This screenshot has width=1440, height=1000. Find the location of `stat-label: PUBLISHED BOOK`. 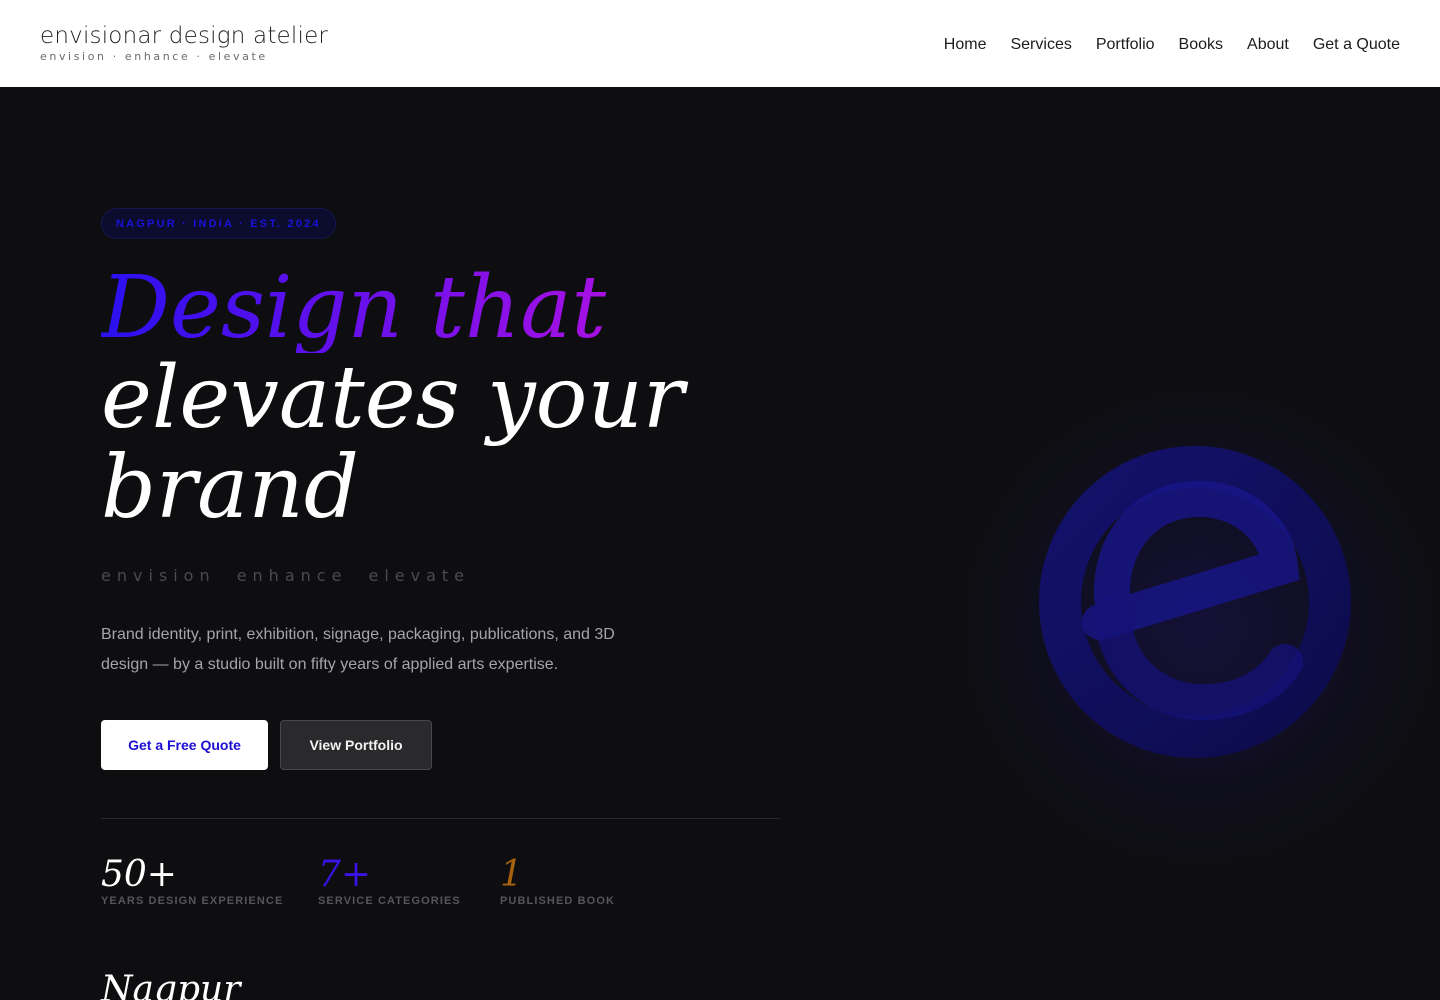

stat-label: PUBLISHED BOOK is located at coordinates (558, 901).